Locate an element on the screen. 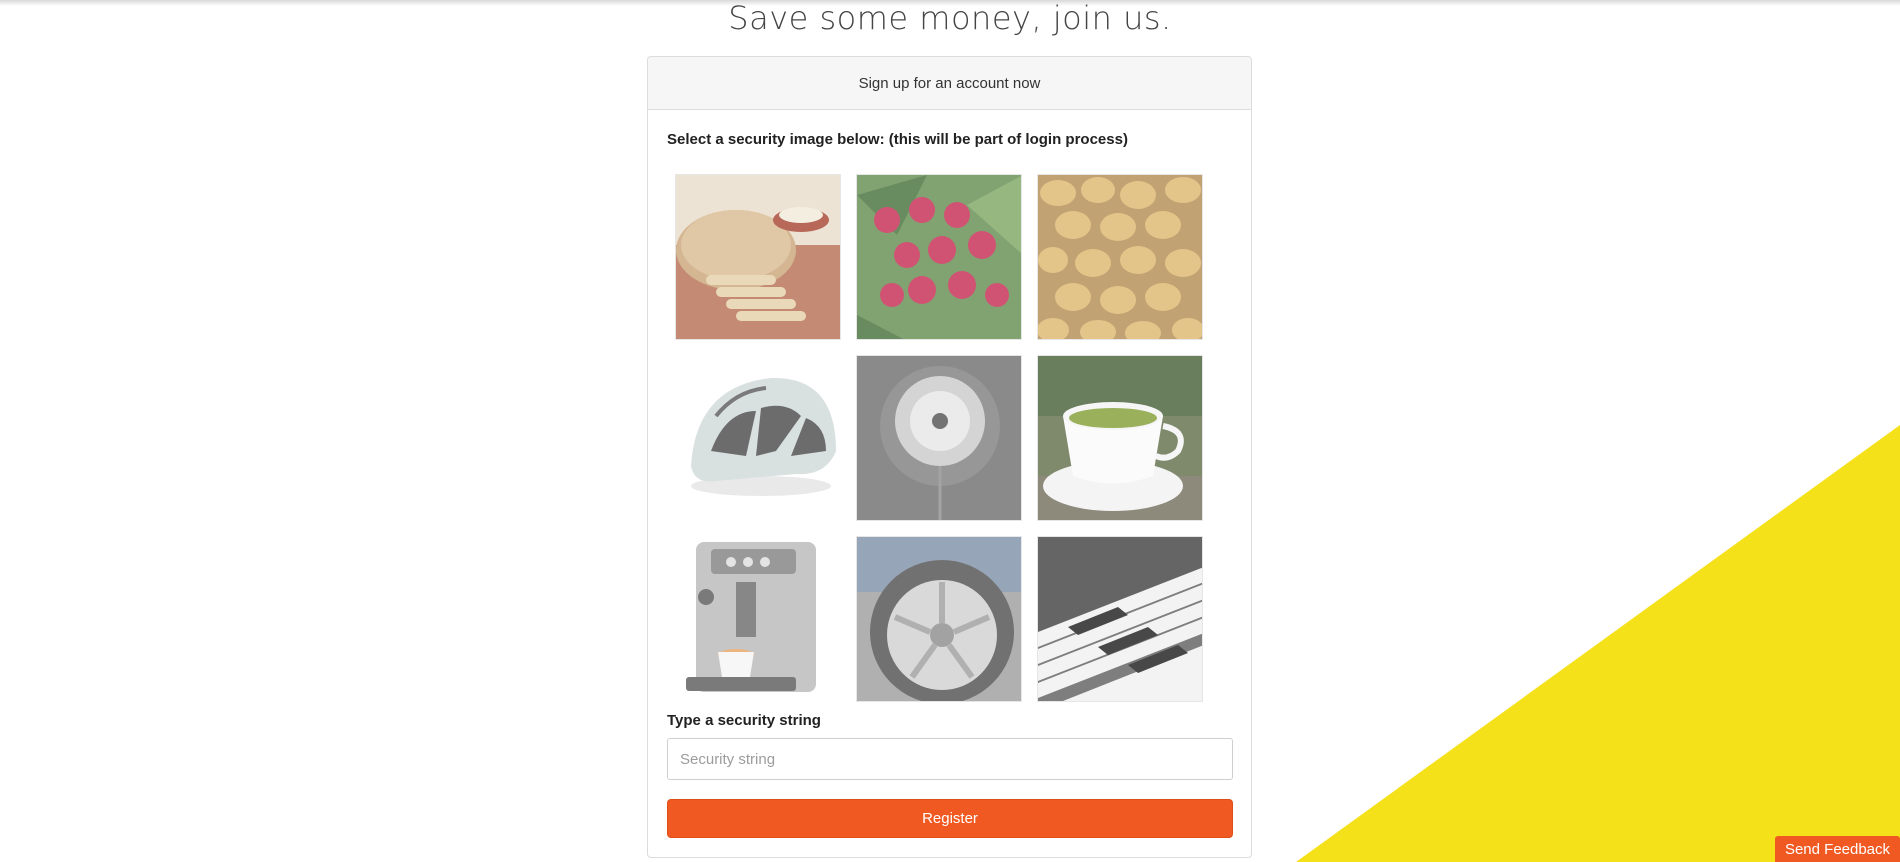 The width and height of the screenshot is (1900, 862). potatoes-image is located at coordinates (1120, 257).